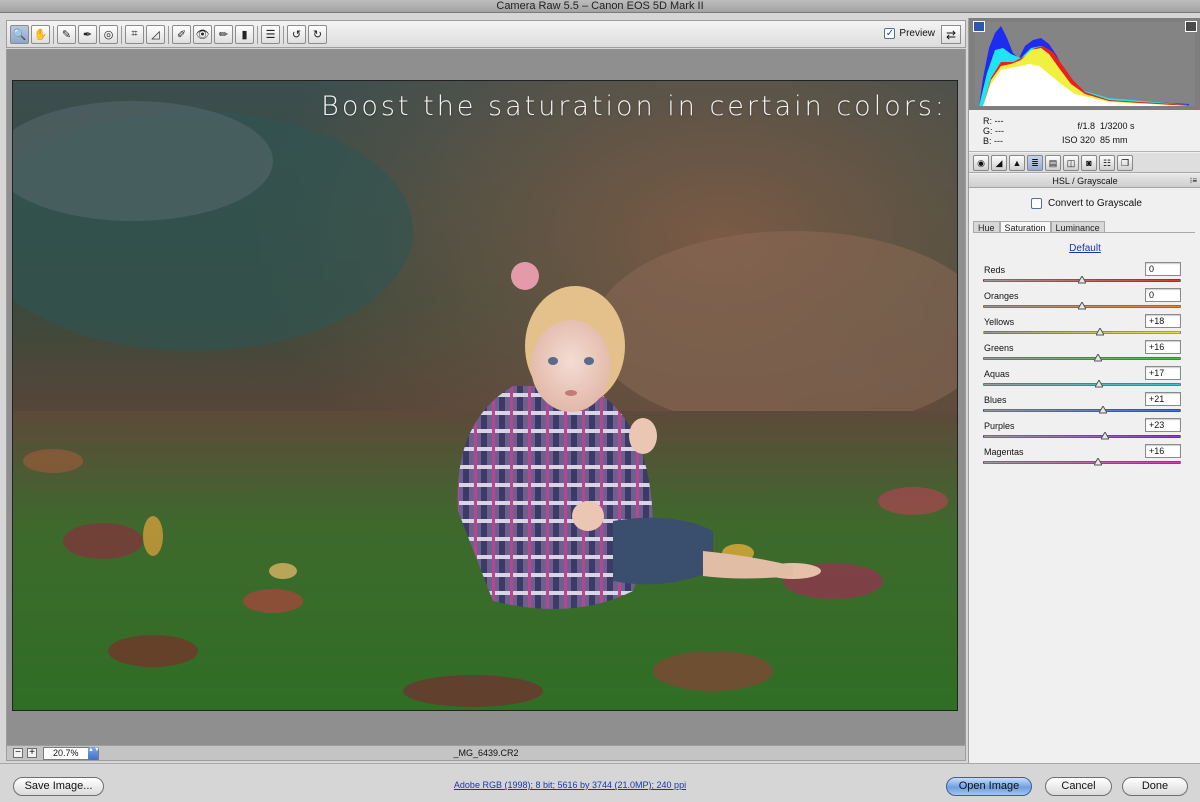 This screenshot has width=1200, height=802. Describe the element at coordinates (181, 34) in the screenshot. I see `spot-removal-tool: ✐` at that location.